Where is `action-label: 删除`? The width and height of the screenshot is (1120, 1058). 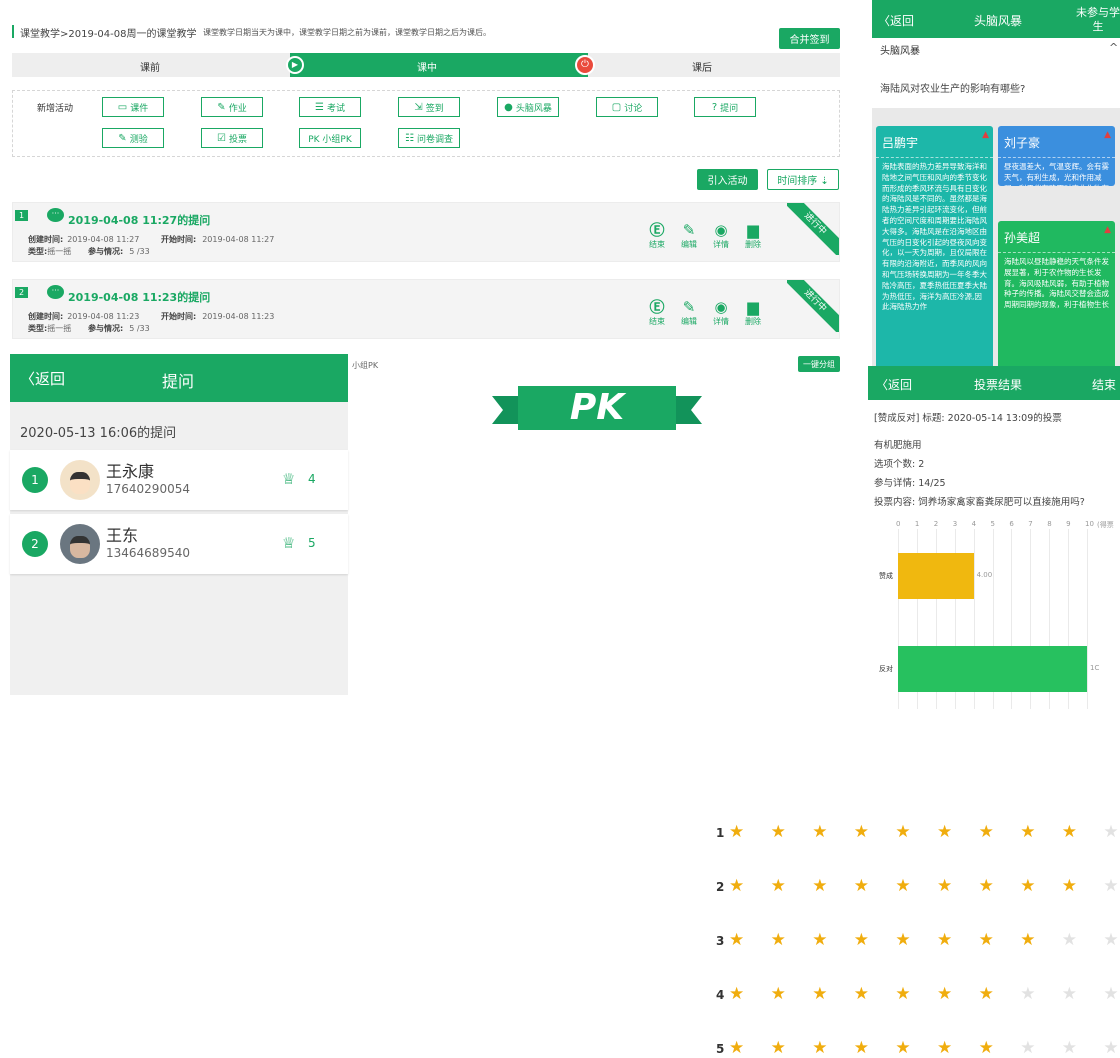 action-label: 删除 is located at coordinates (753, 244).